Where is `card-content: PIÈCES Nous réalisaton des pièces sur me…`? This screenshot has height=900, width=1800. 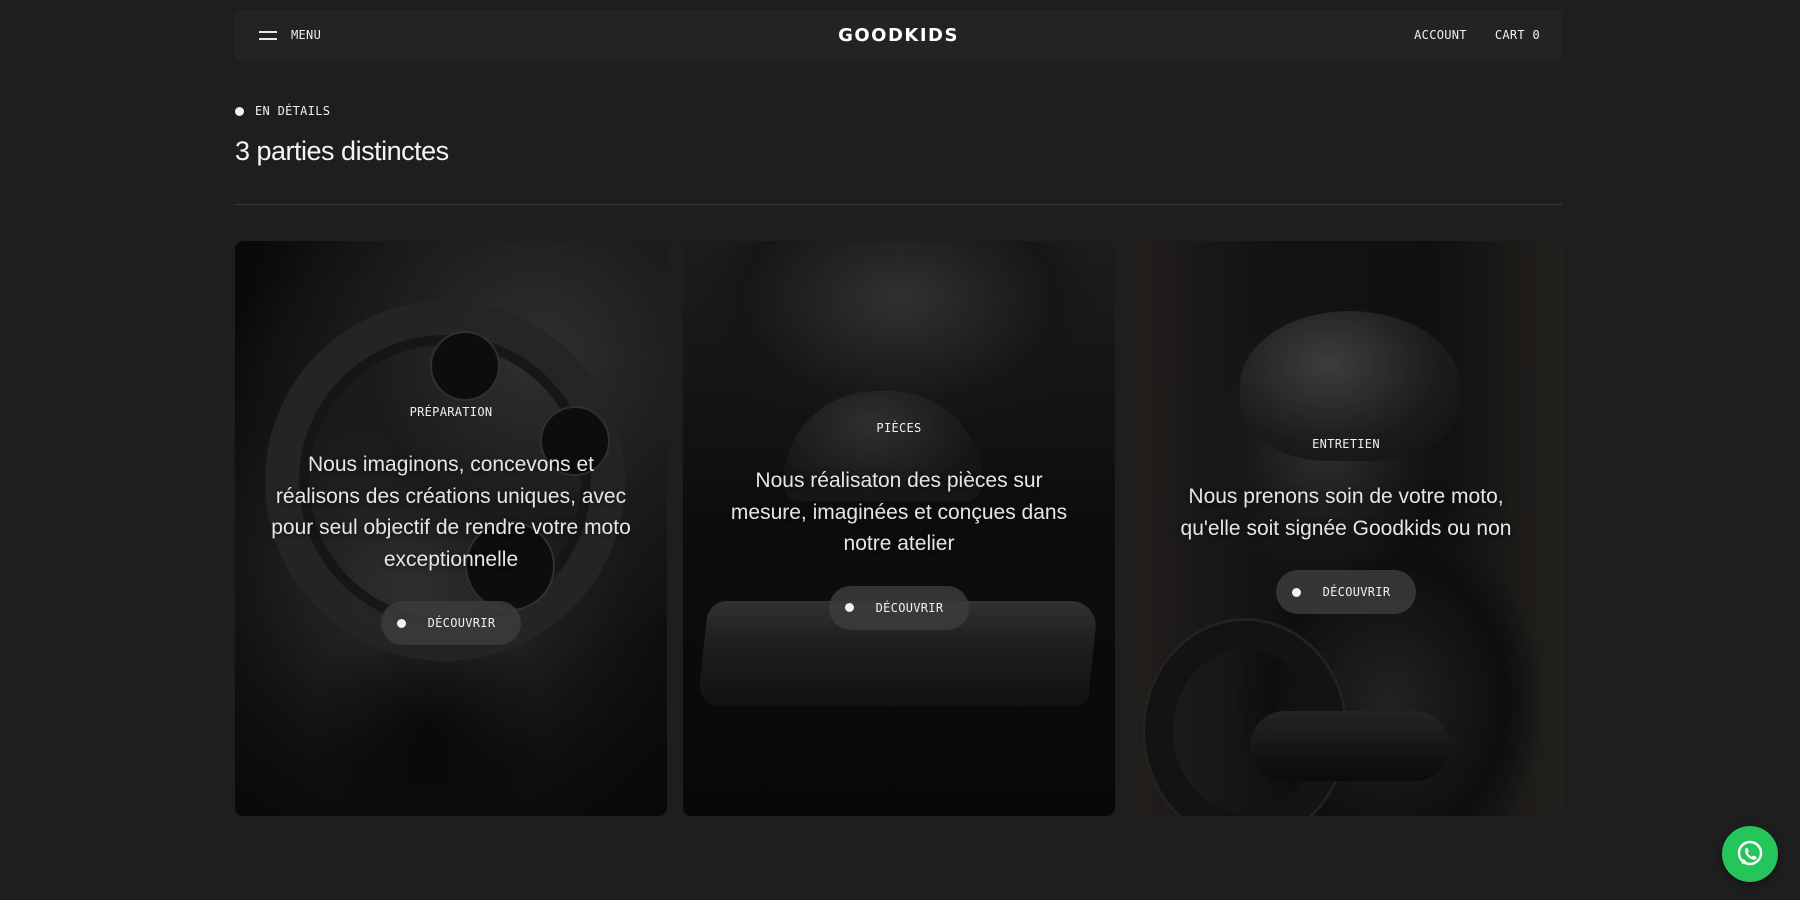
card-content: PIÈCES Nous réalisaton des pièces sur me… is located at coordinates (899, 525).